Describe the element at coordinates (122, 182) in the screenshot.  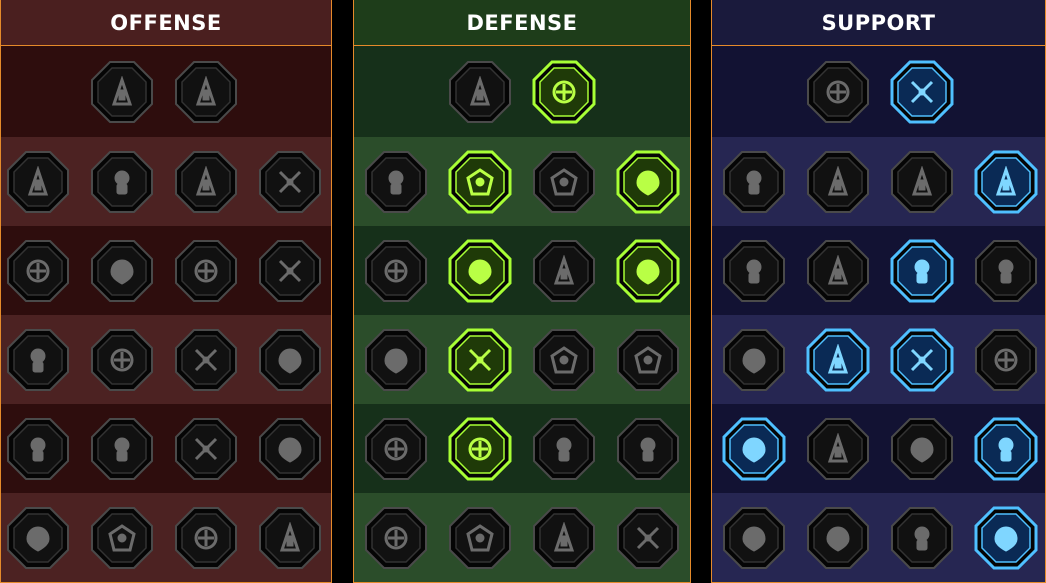
I see `blade-strike-icon` at that location.